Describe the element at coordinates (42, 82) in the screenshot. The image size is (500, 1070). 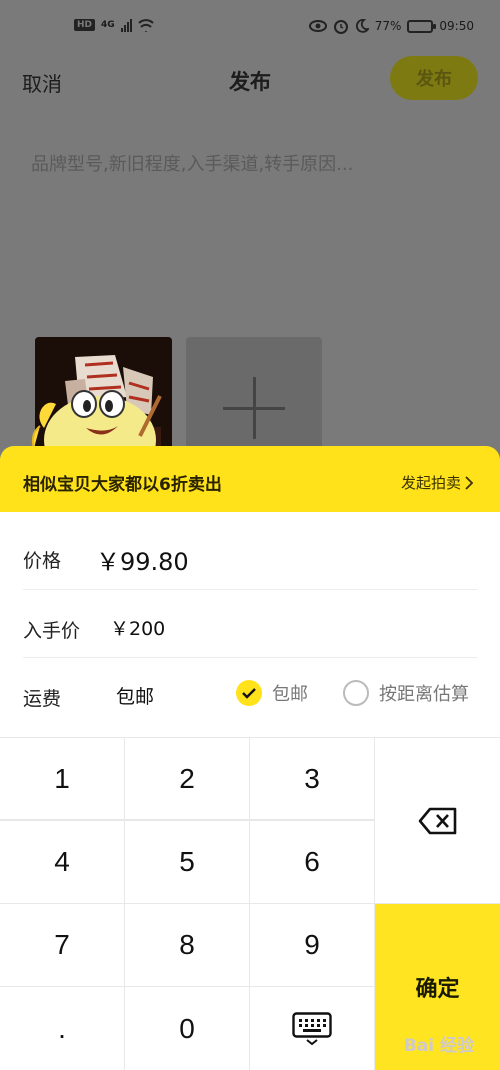
I see `cancel-button: 取消` at that location.